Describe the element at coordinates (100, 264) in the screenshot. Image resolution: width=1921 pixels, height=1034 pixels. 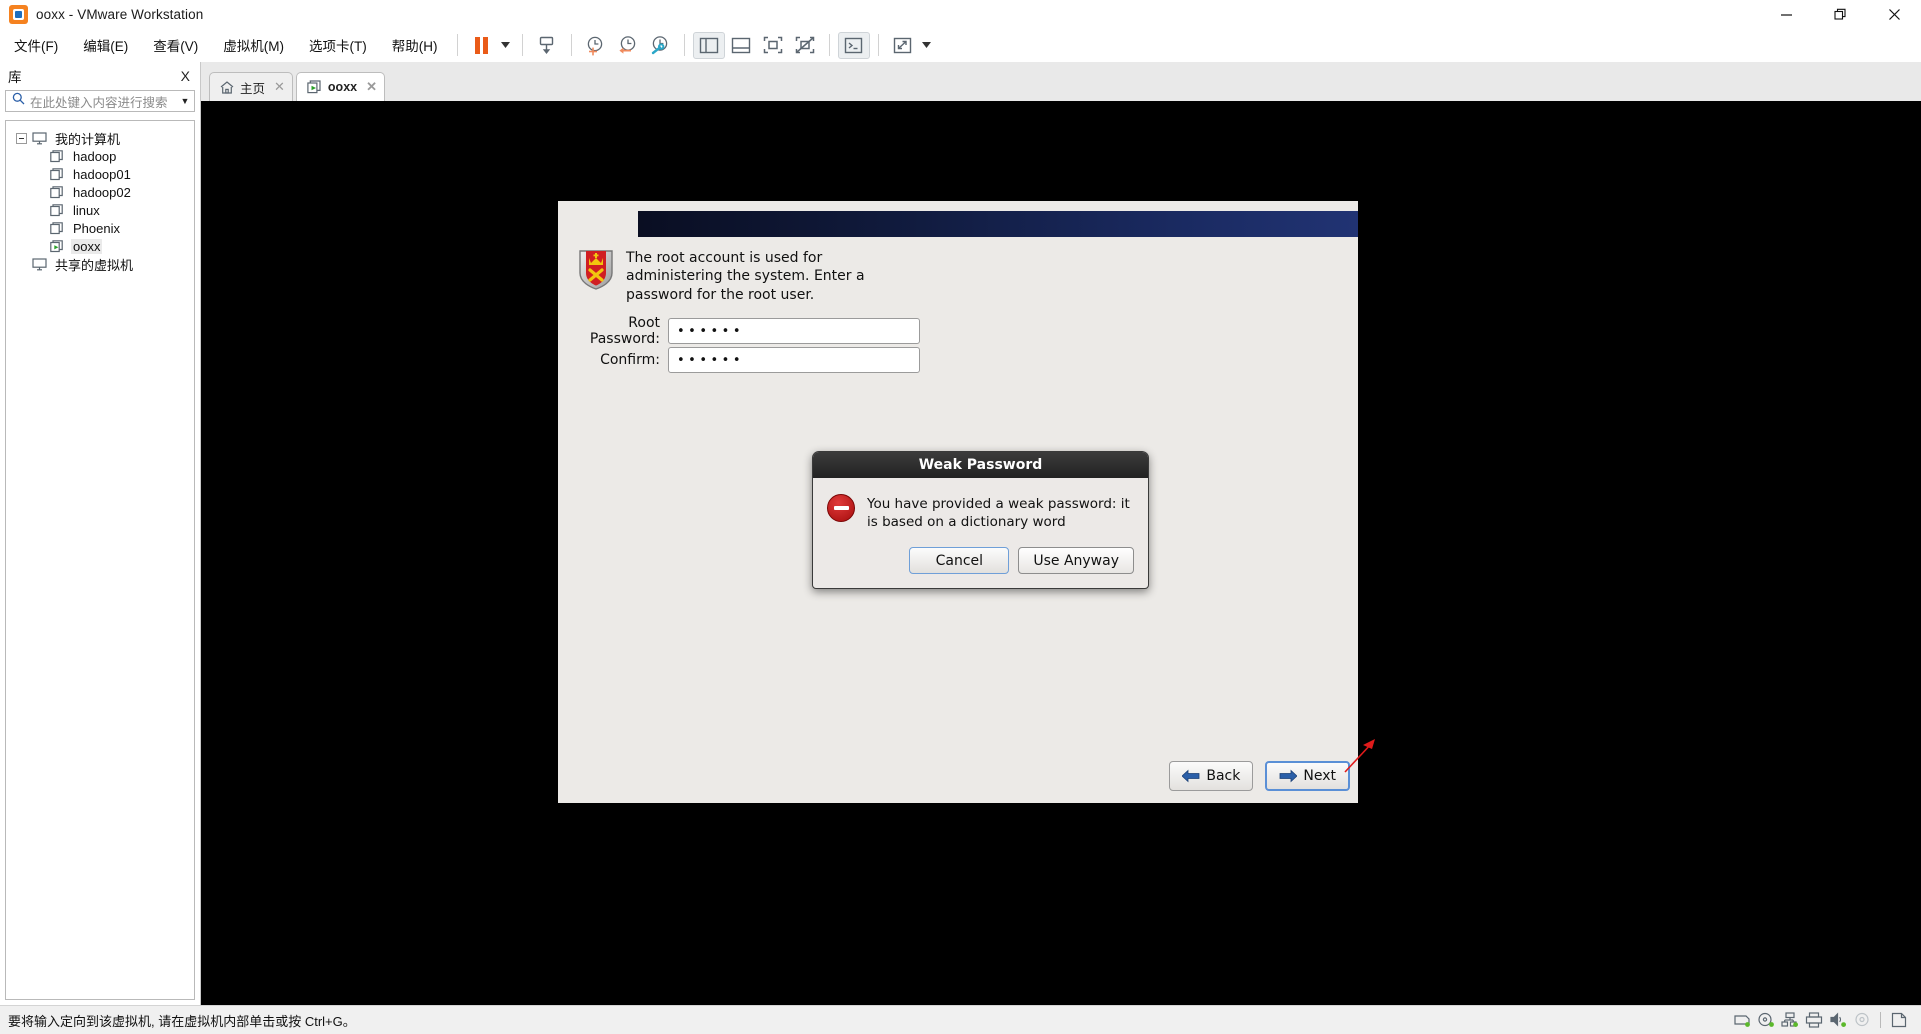
I see `tree-item-shared-vms: 共享的虚拟机` at that location.